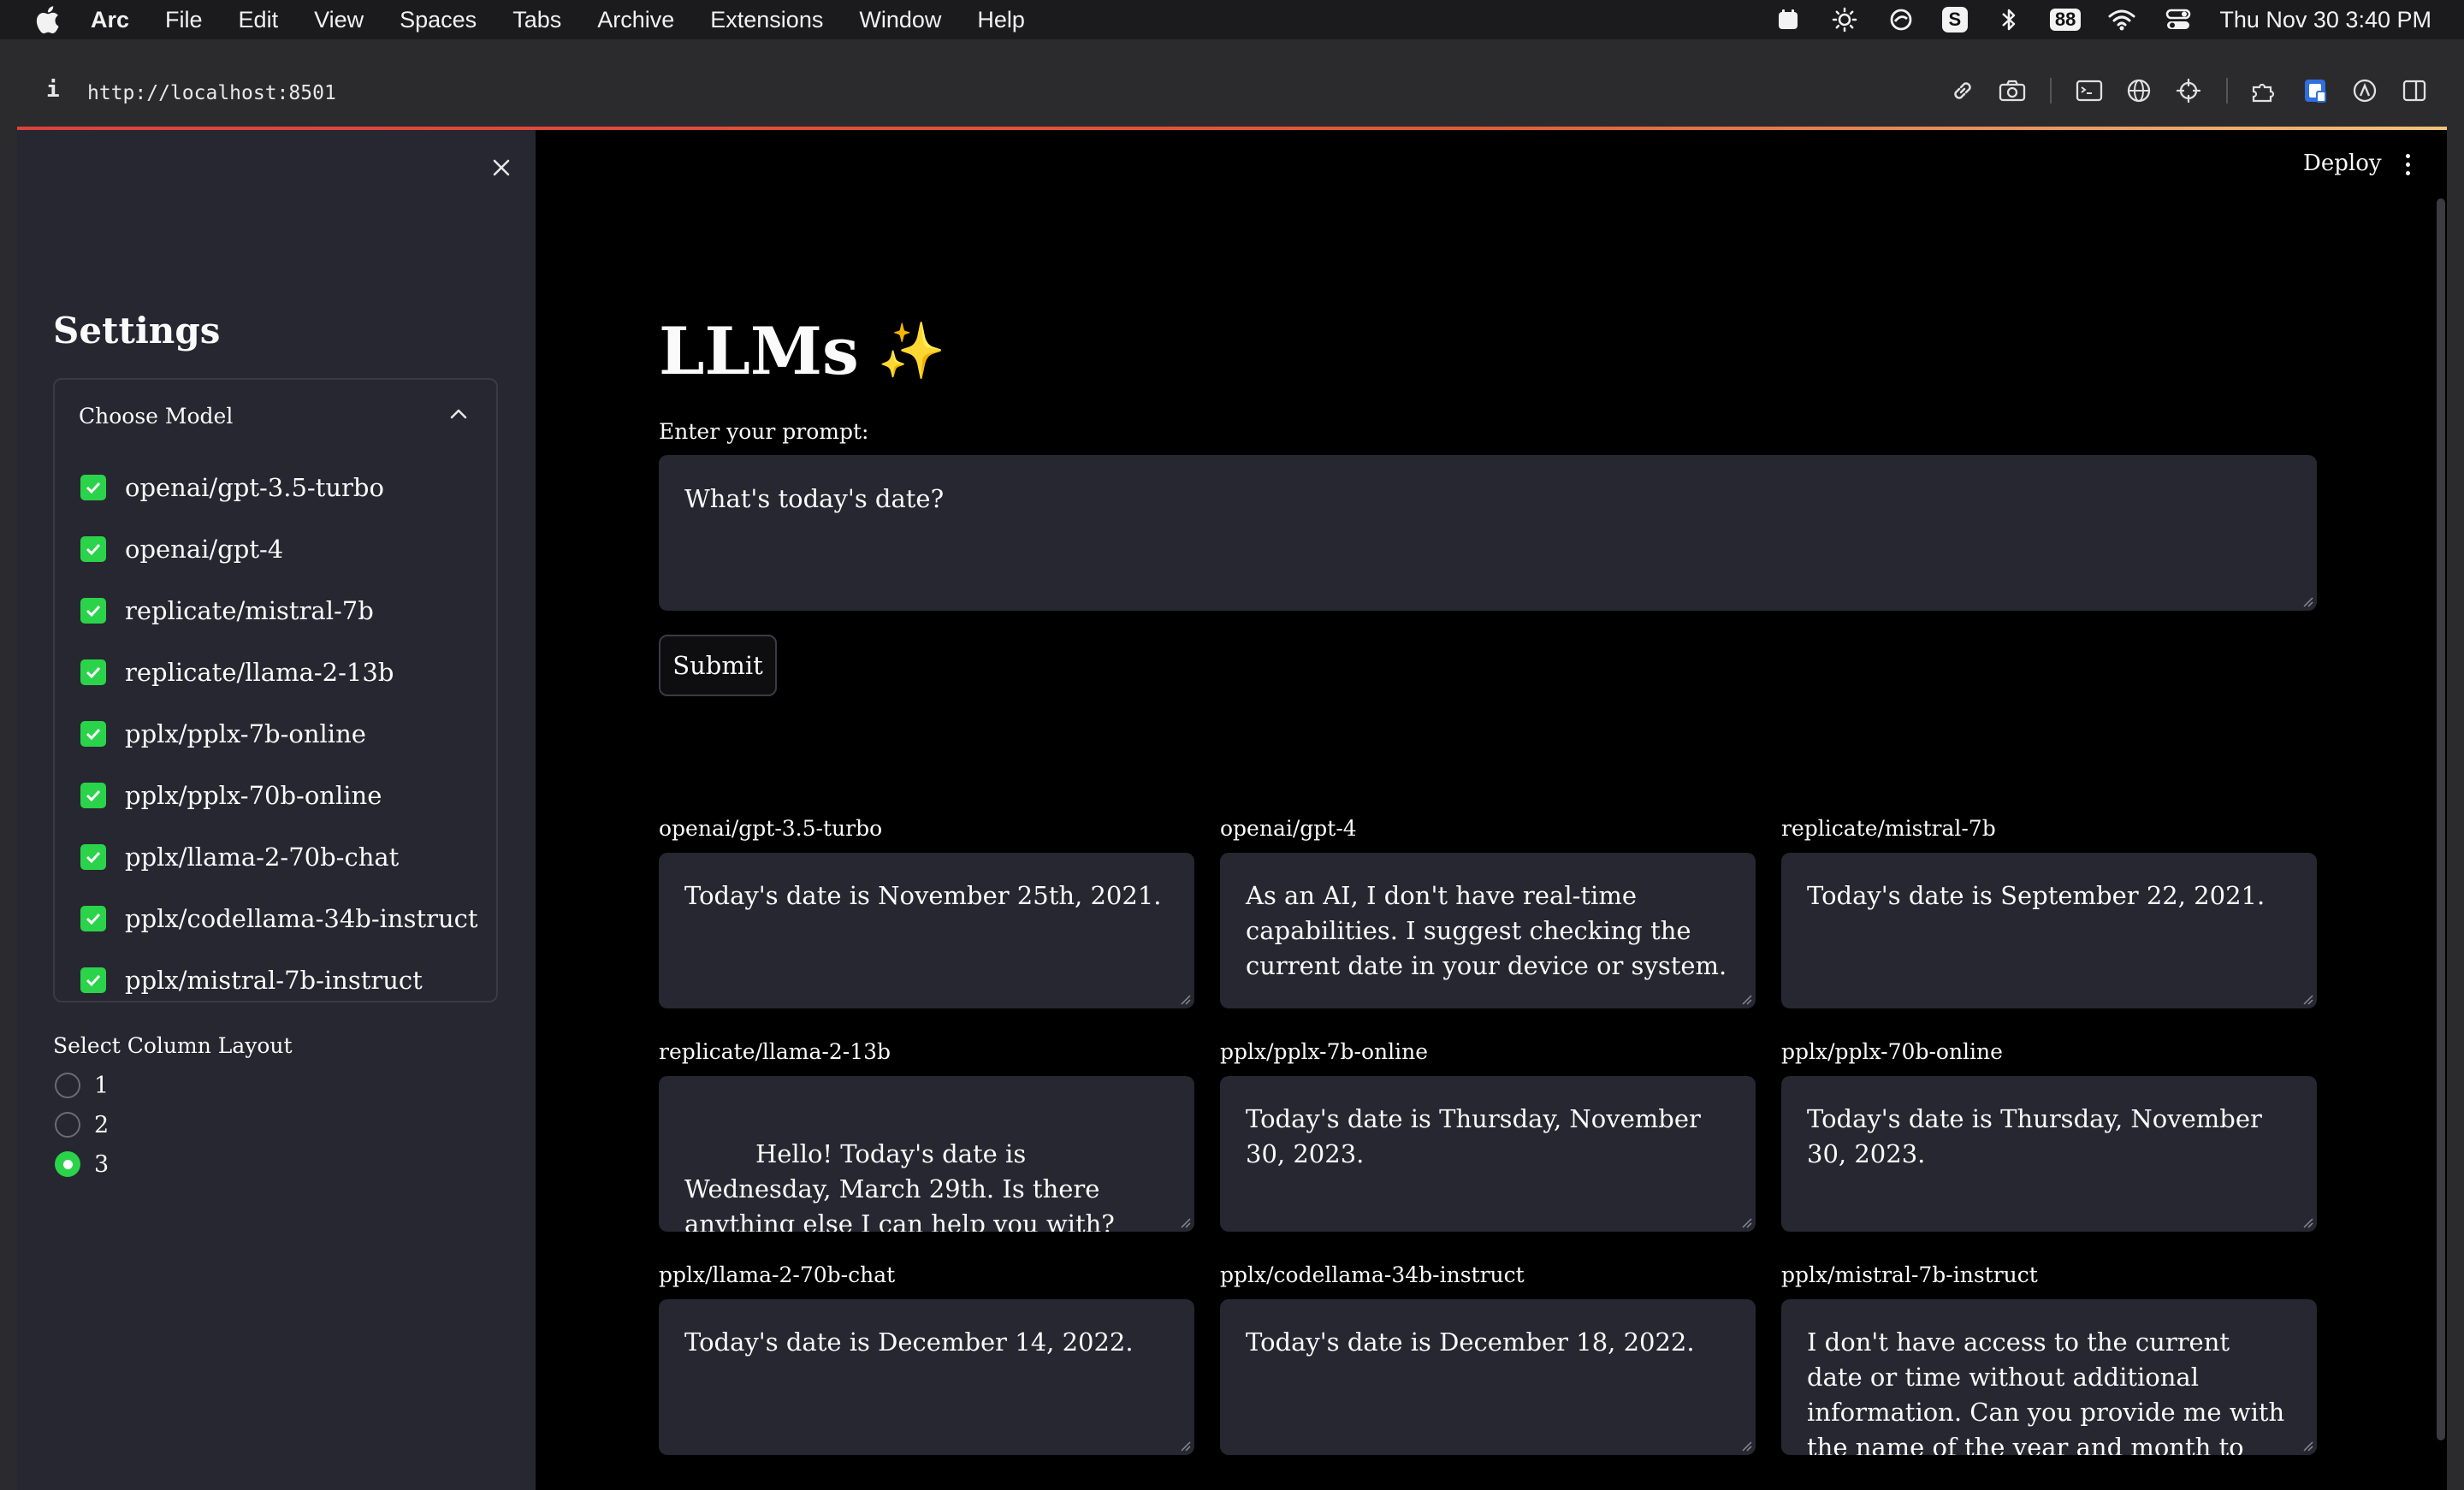  I want to click on menu-app-name: Arc, so click(110, 20).